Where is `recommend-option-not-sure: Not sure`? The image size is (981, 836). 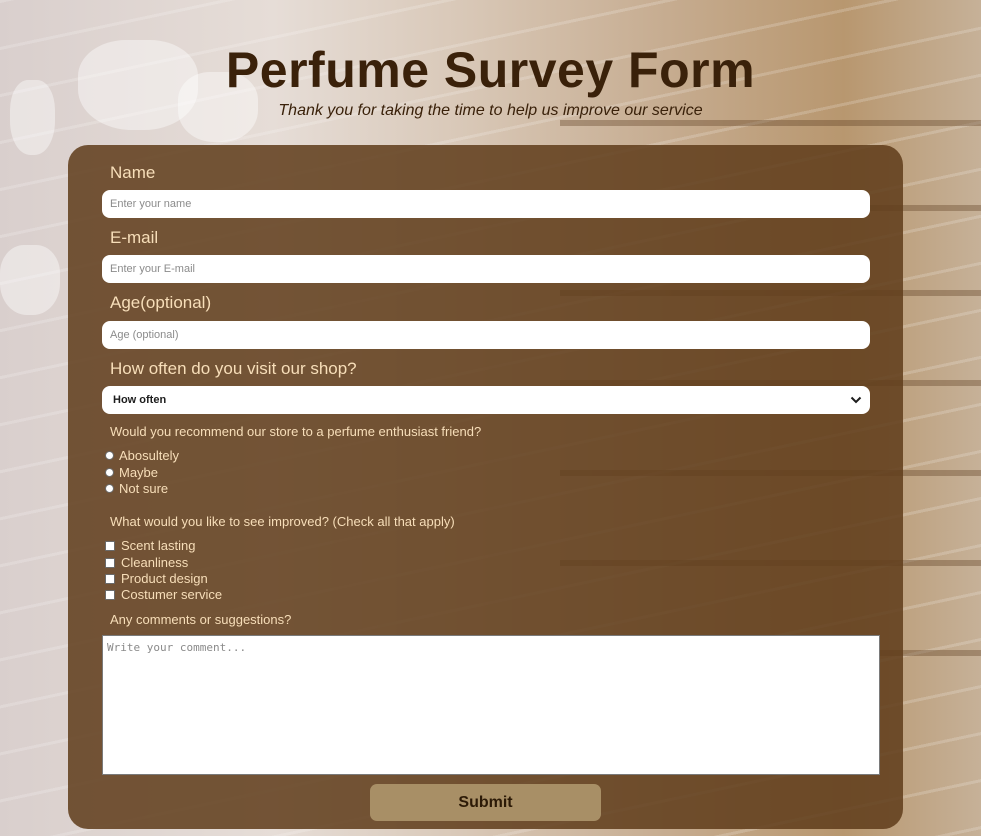
recommend-option-not-sure: Not sure is located at coordinates (136, 488).